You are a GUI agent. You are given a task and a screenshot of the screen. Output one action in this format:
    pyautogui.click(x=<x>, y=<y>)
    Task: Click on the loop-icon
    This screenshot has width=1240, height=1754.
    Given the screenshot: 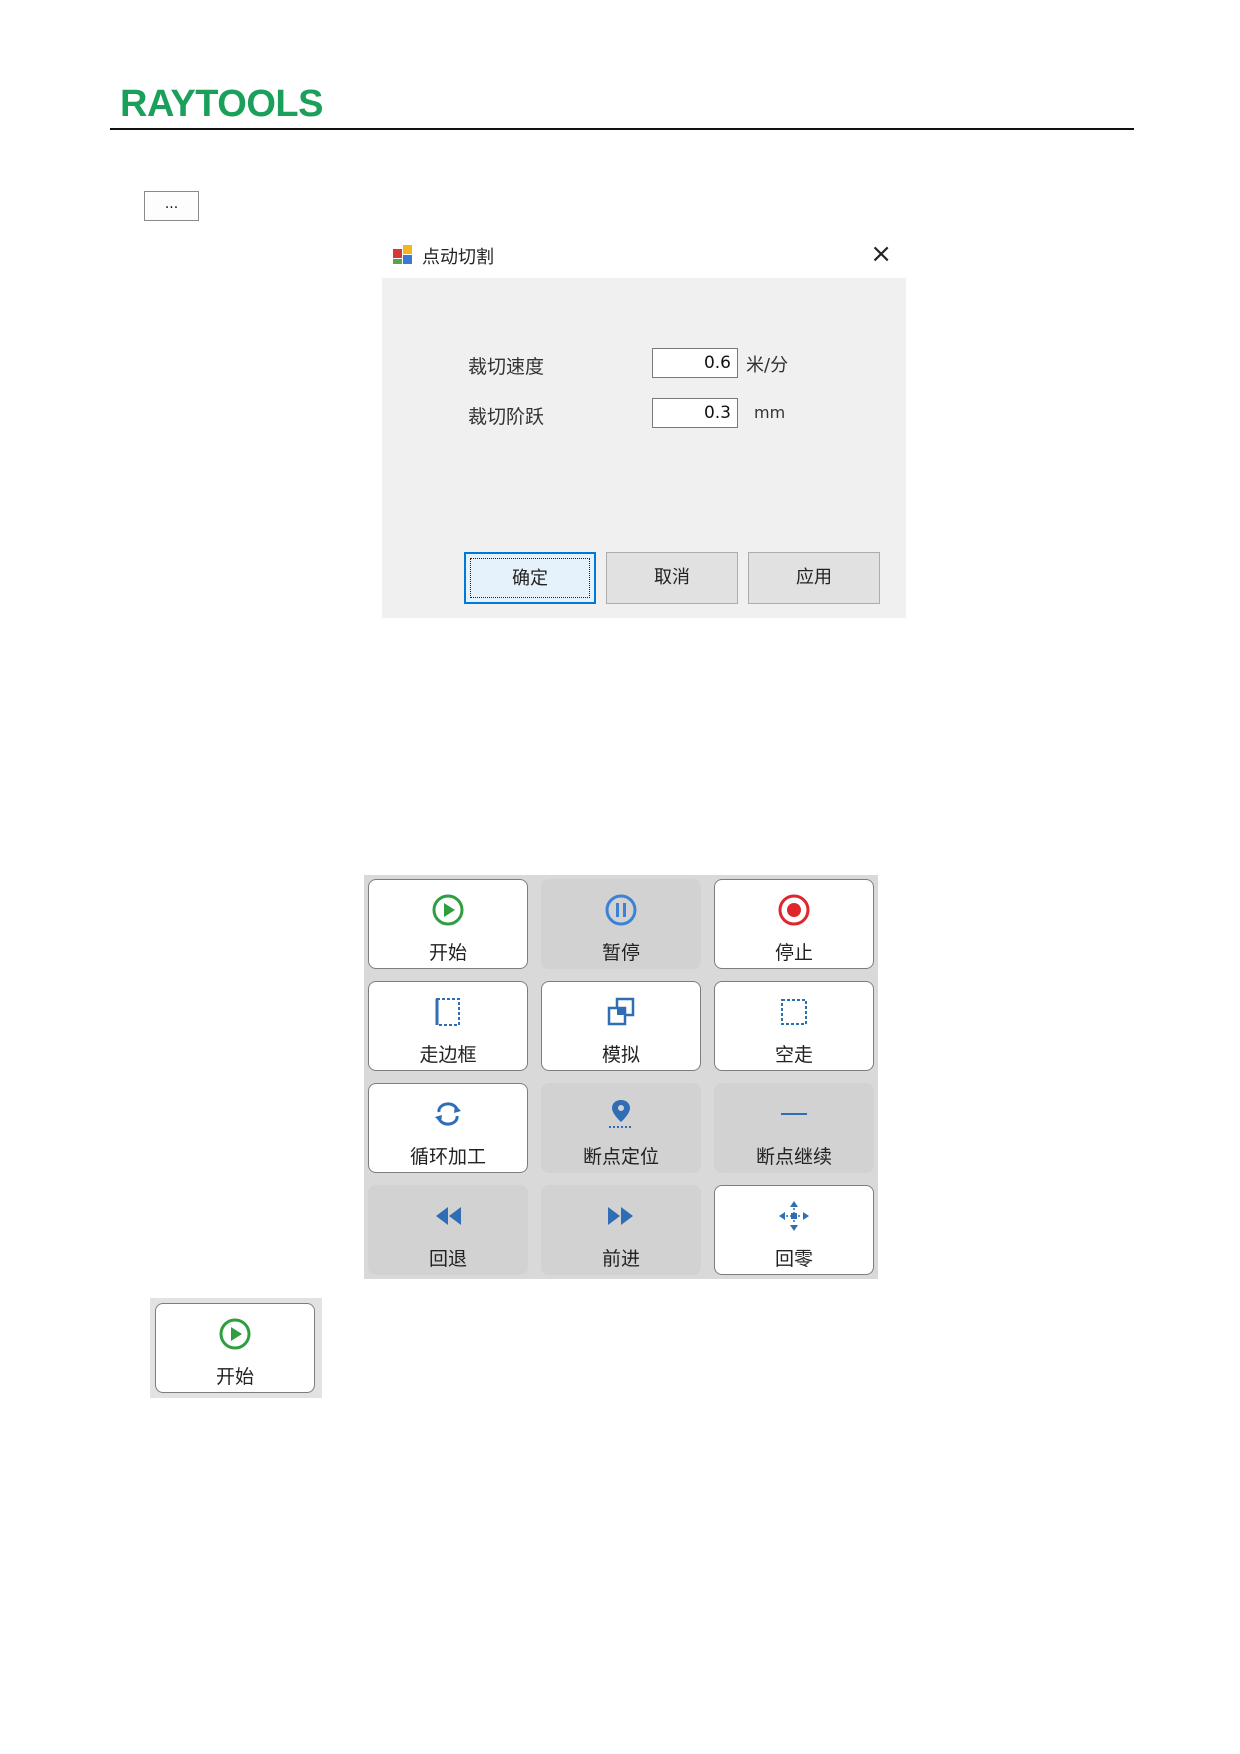 What is the action you would take?
    pyautogui.click(x=448, y=1114)
    